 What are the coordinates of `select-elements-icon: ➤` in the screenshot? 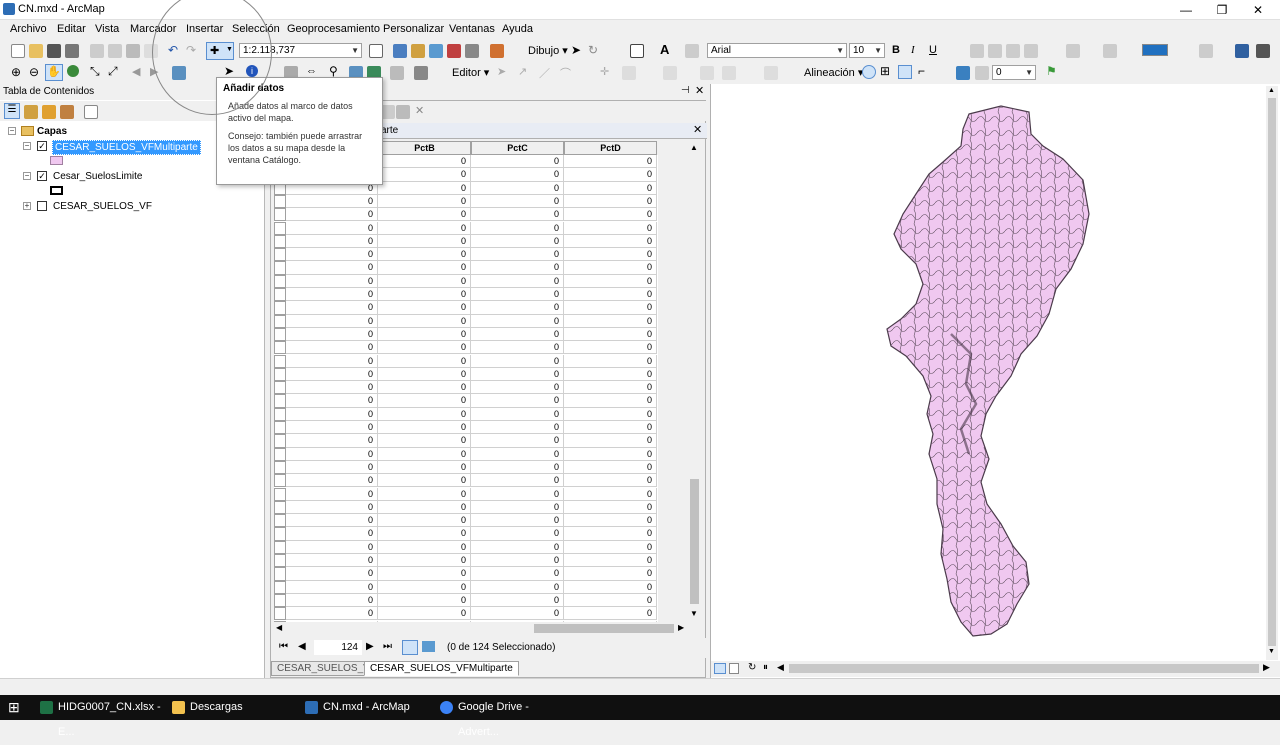 It's located at (576, 50).